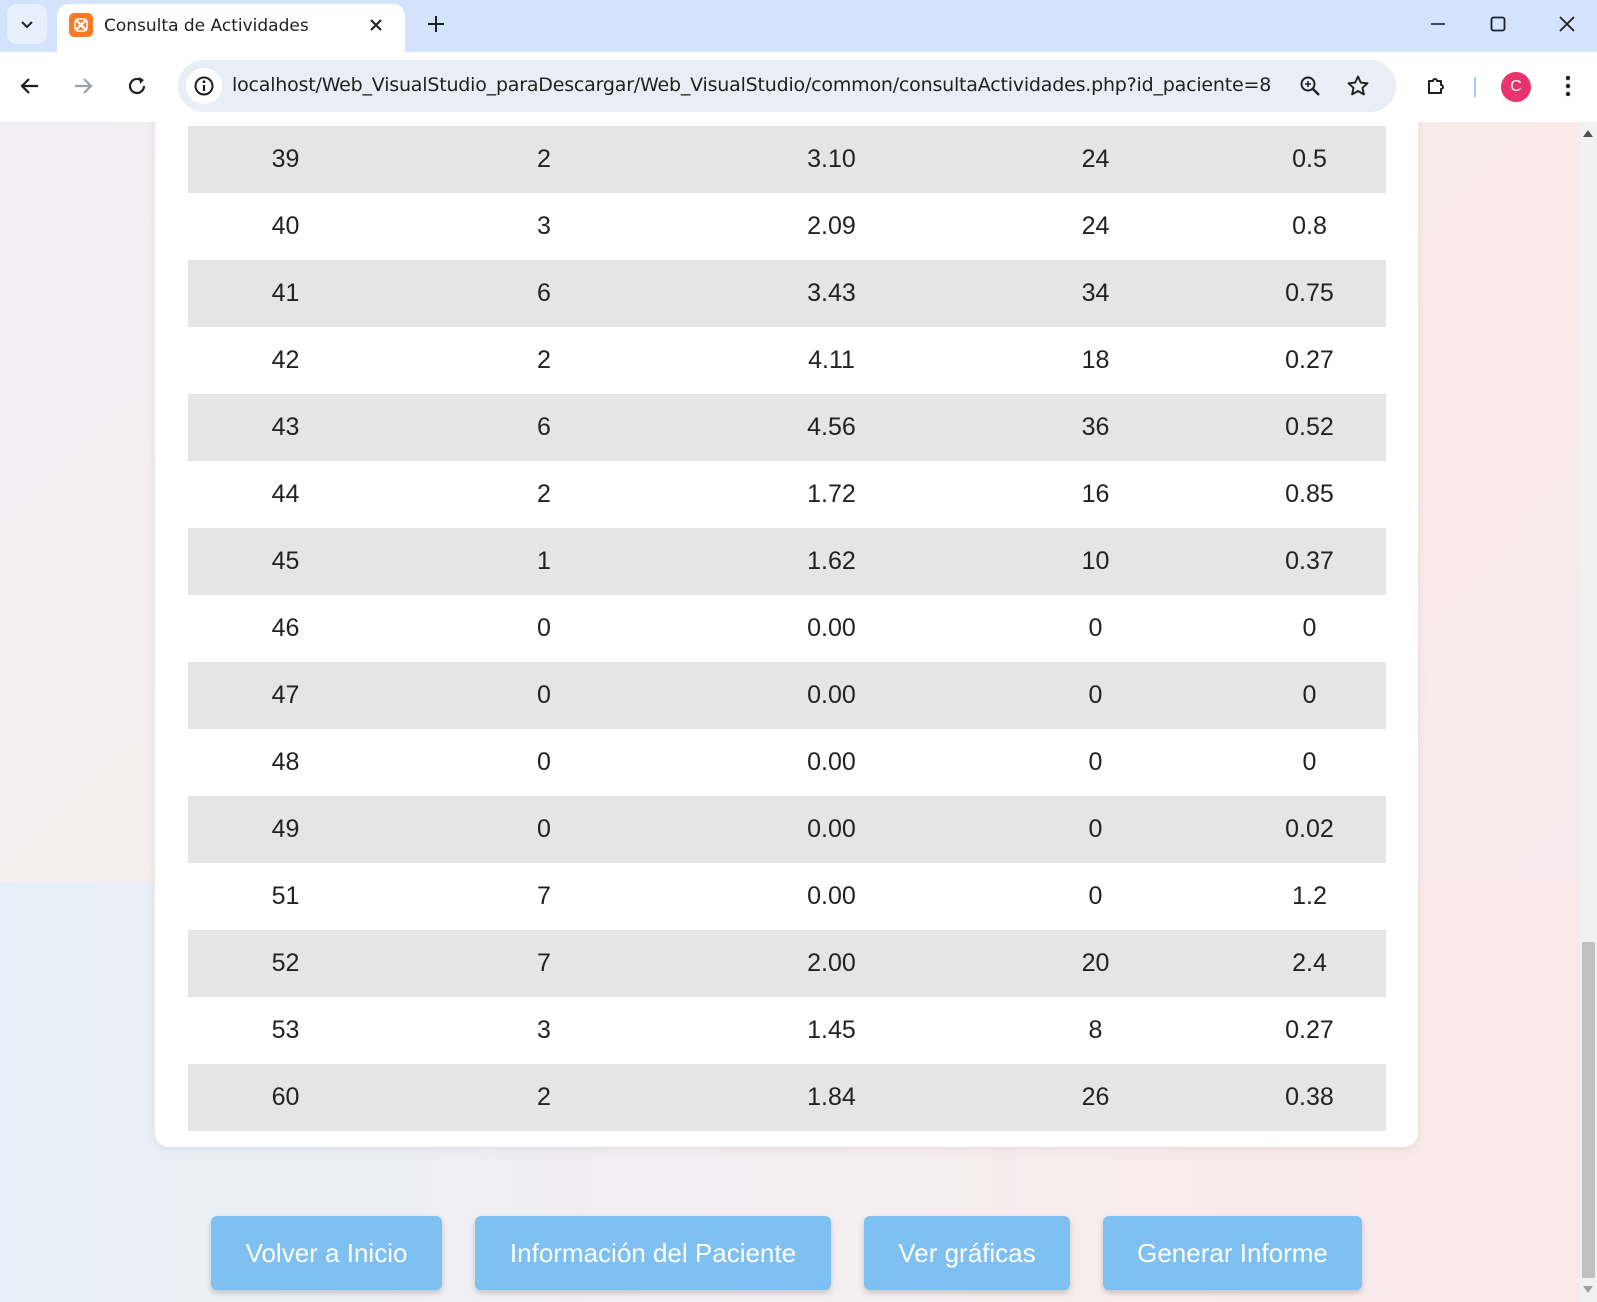 Image resolution: width=1597 pixels, height=1302 pixels. I want to click on table-cell: 2.4, so click(1309, 963).